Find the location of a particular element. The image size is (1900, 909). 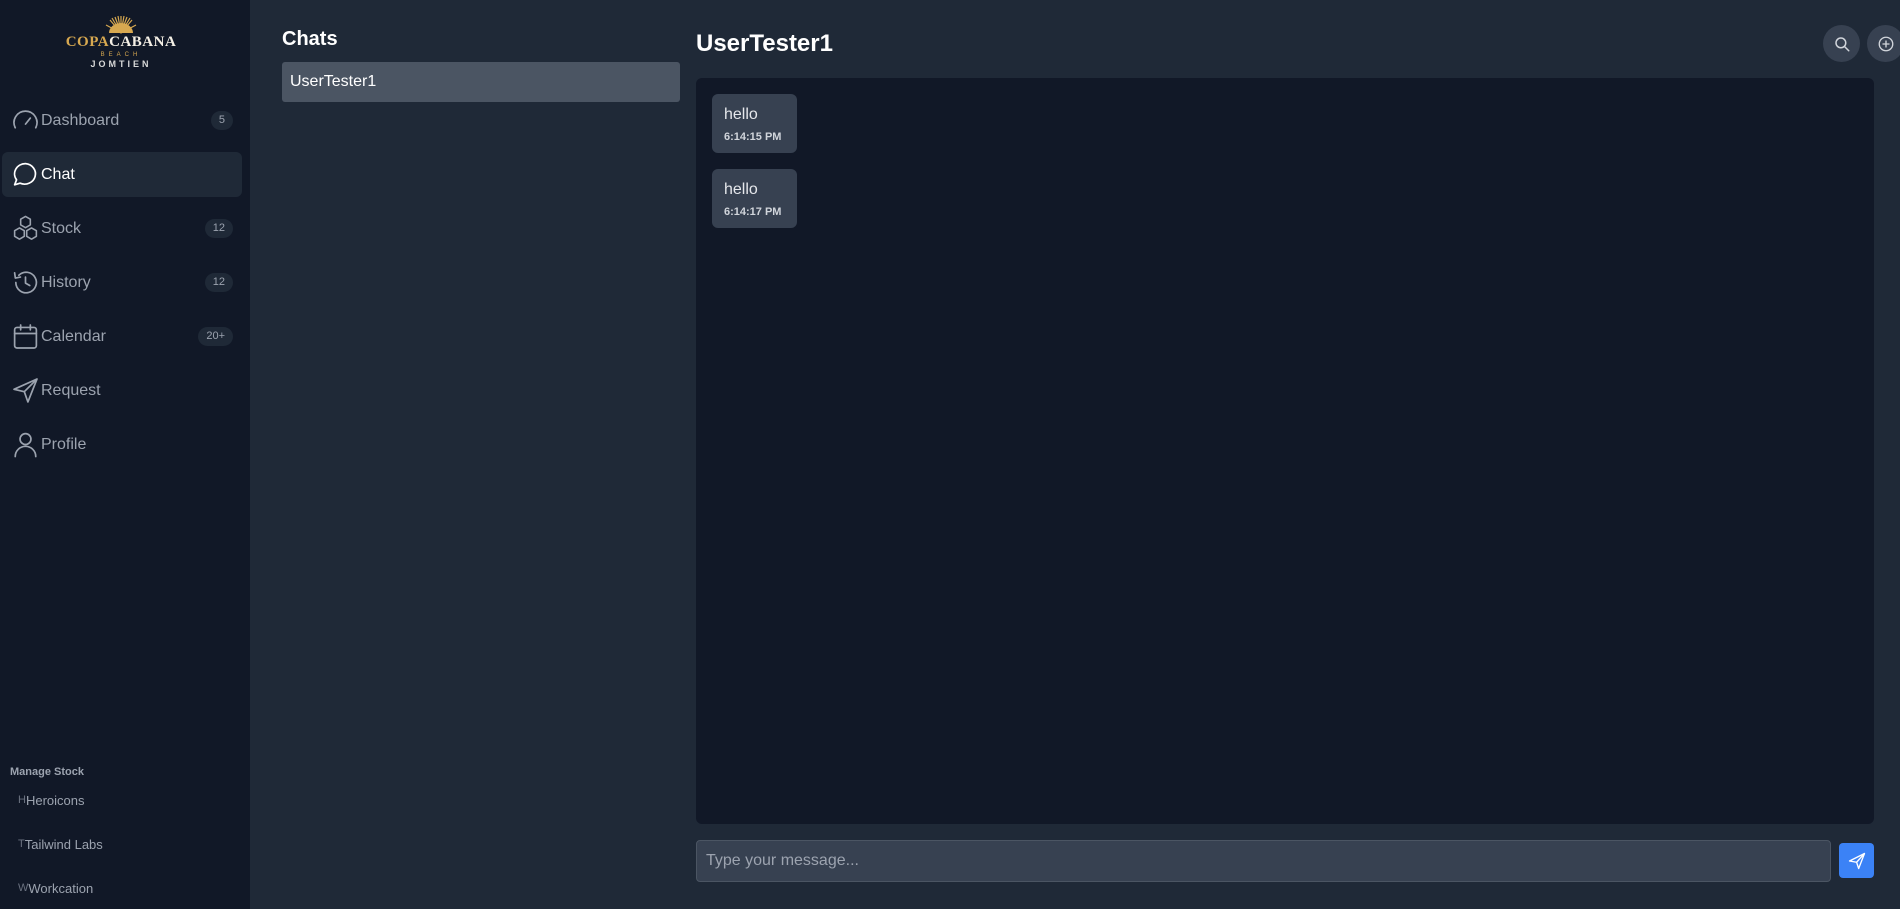

cubes-icon is located at coordinates (25, 228).